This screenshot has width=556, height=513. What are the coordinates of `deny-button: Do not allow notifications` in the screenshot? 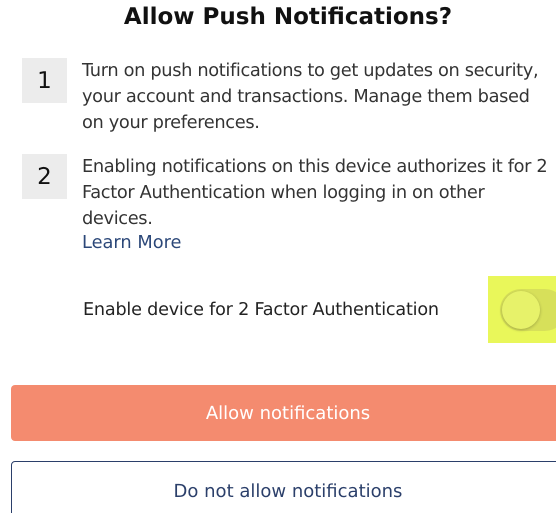 It's located at (283, 487).